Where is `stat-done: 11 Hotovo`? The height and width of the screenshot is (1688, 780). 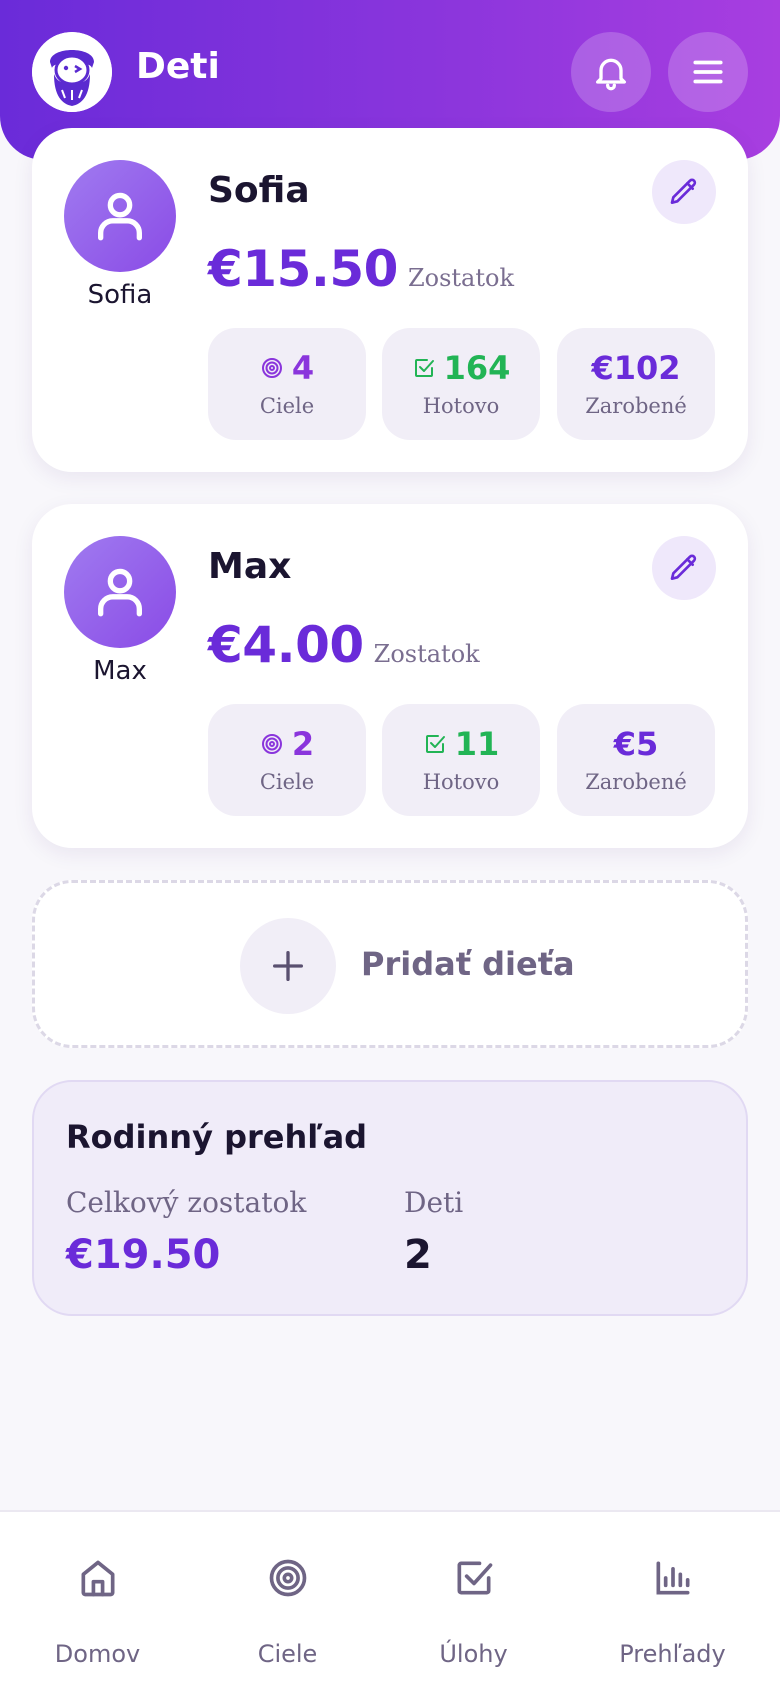 stat-done: 11 Hotovo is located at coordinates (461, 760).